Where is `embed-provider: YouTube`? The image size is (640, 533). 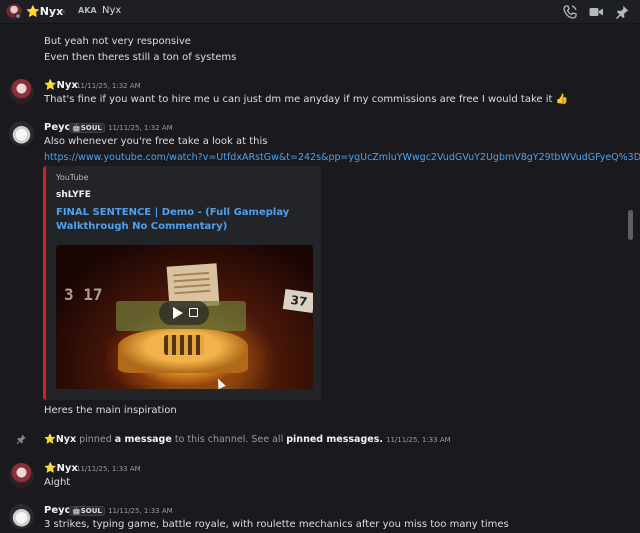
embed-provider: YouTube is located at coordinates (72, 177).